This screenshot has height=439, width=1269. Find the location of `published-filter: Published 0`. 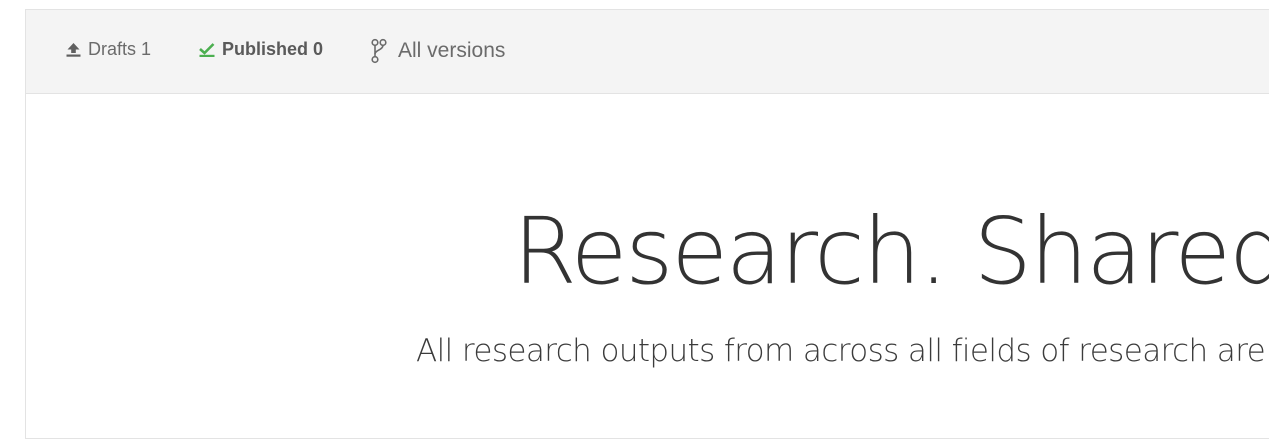

published-filter: Published 0 is located at coordinates (260, 49).